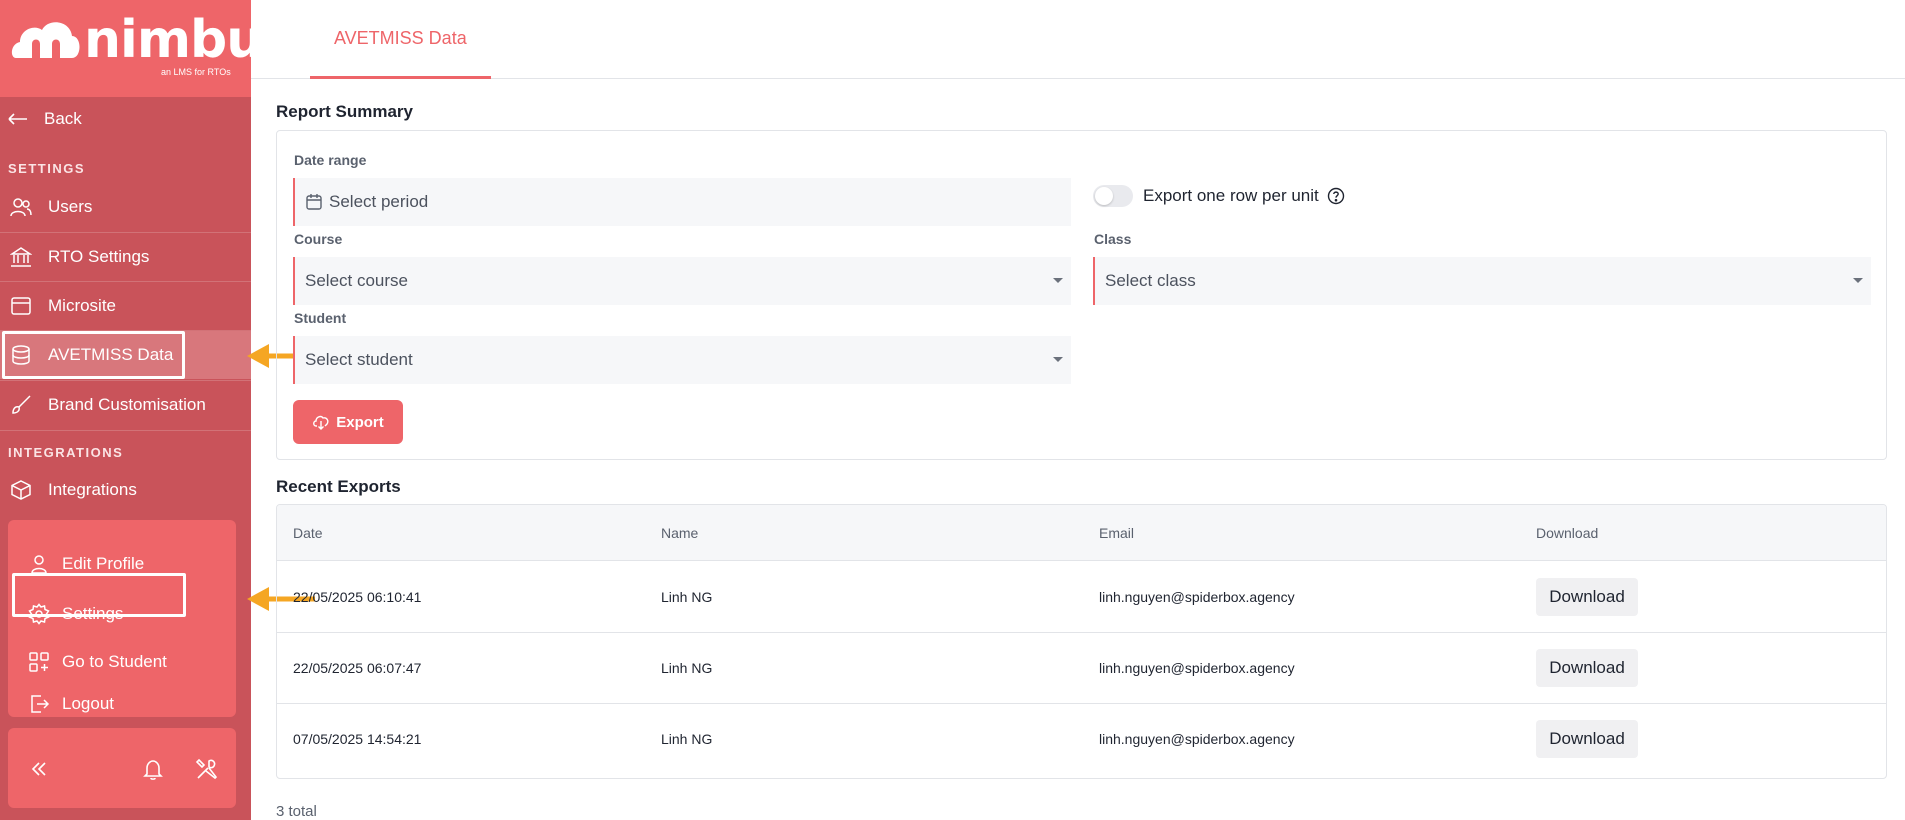 The width and height of the screenshot is (1905, 820). What do you see at coordinates (103, 563) in the screenshot?
I see `profile-item-label: Edit Profile` at bounding box center [103, 563].